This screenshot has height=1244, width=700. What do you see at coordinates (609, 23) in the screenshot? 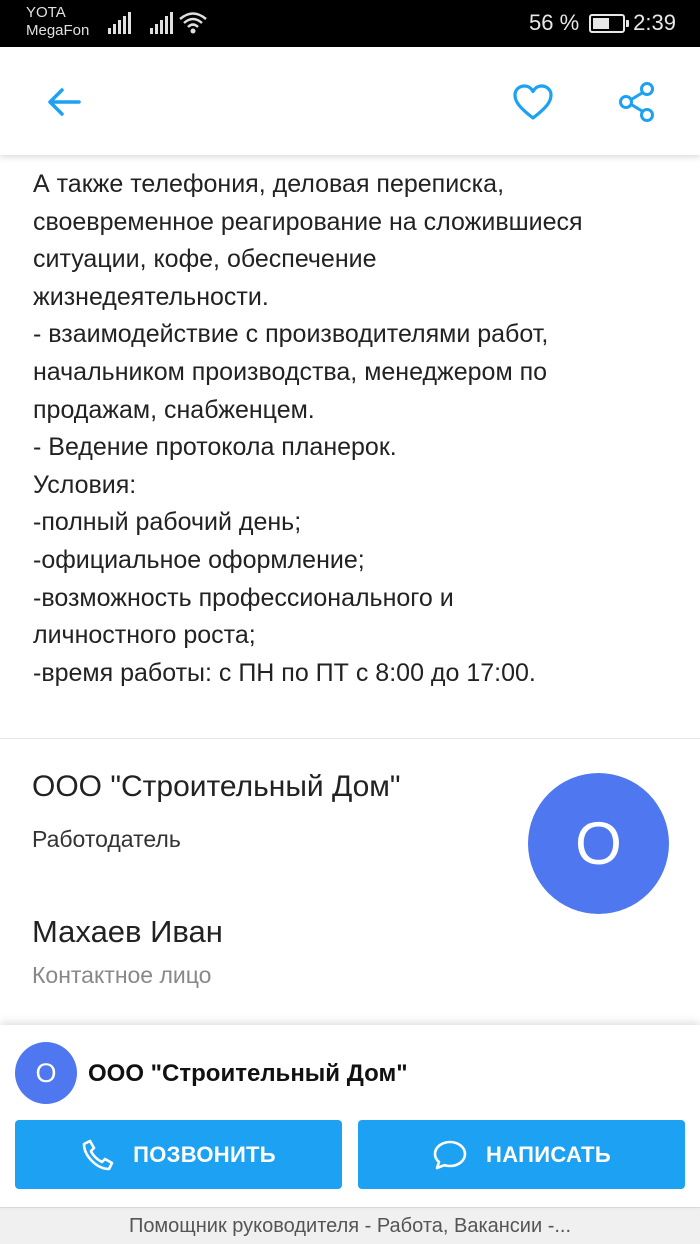
I see `battery-icon` at bounding box center [609, 23].